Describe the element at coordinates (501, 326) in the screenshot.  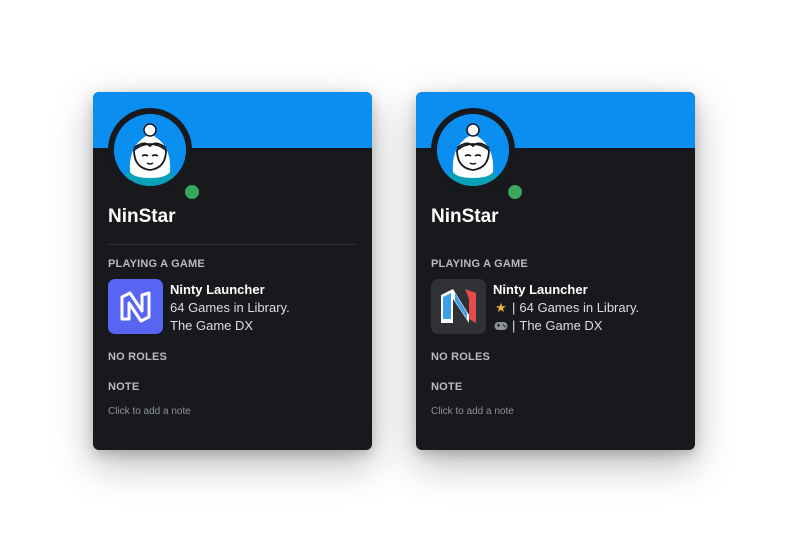
I see `controller-icon` at that location.